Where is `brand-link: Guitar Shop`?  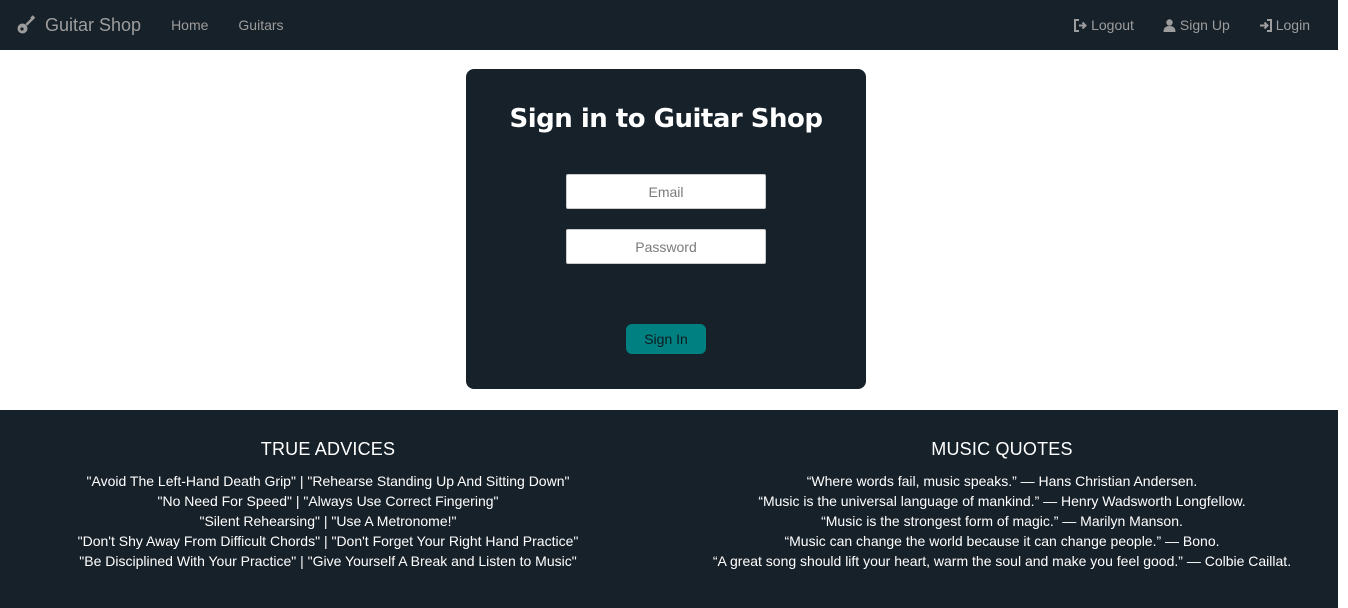 brand-link: Guitar Shop is located at coordinates (78, 25).